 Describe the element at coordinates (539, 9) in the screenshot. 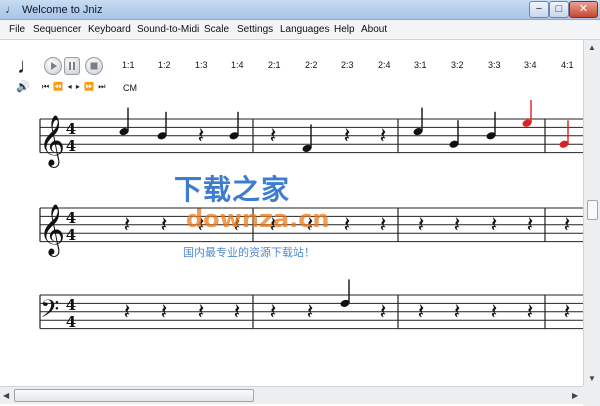

I see `minimize-button: −` at that location.